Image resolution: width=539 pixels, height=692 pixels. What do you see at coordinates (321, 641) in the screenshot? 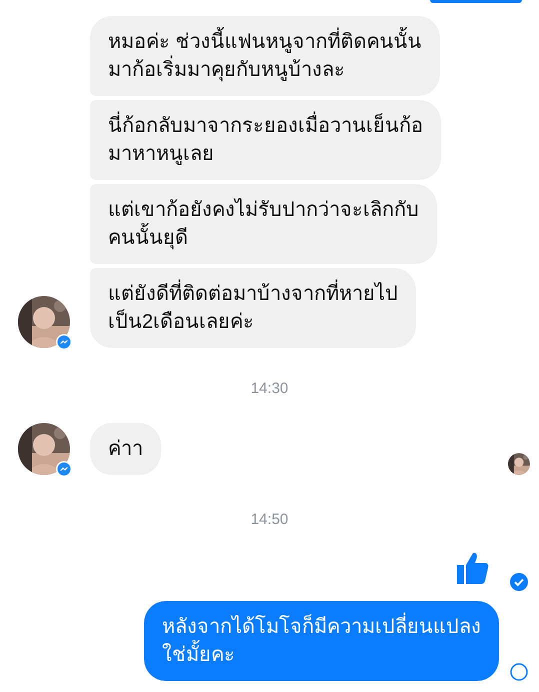
I see `message-bubble: หลังจากได้โมโจก็มีความเปลี่ยนแปลง ใช่มั้ยคะ` at bounding box center [321, 641].